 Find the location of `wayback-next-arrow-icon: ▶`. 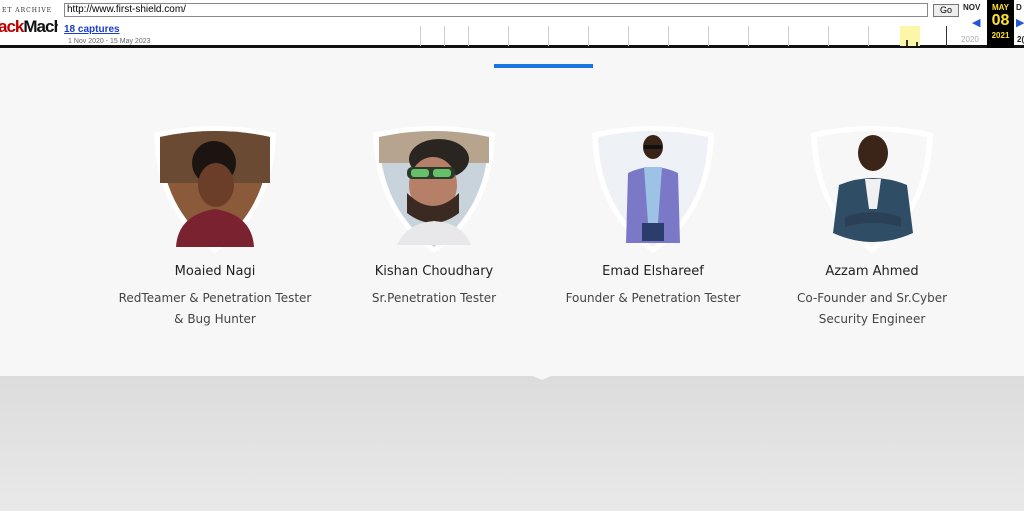

wayback-next-arrow-icon: ▶ is located at coordinates (1020, 22).